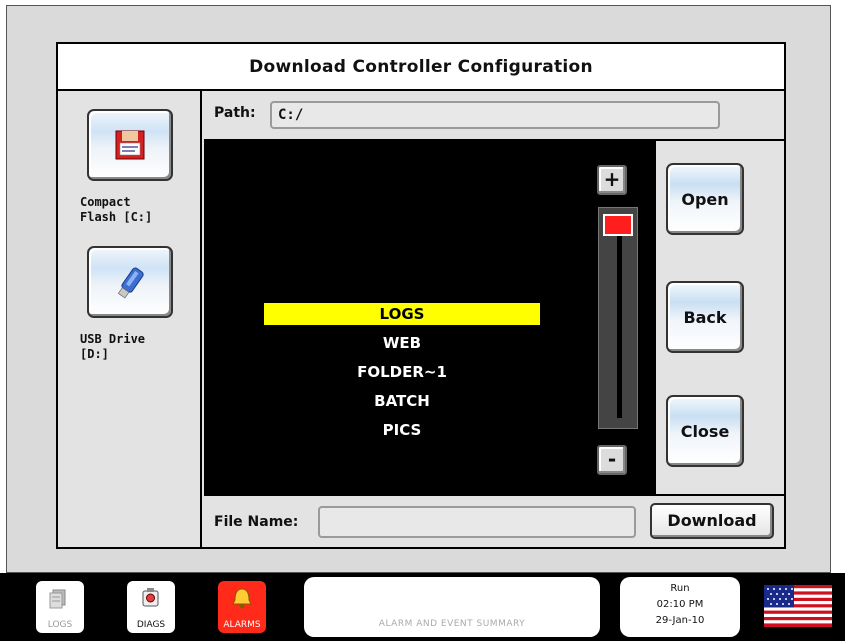 Image resolution: width=845 pixels, height=641 pixels. I want to click on diags-button: DIAGS, so click(151, 607).